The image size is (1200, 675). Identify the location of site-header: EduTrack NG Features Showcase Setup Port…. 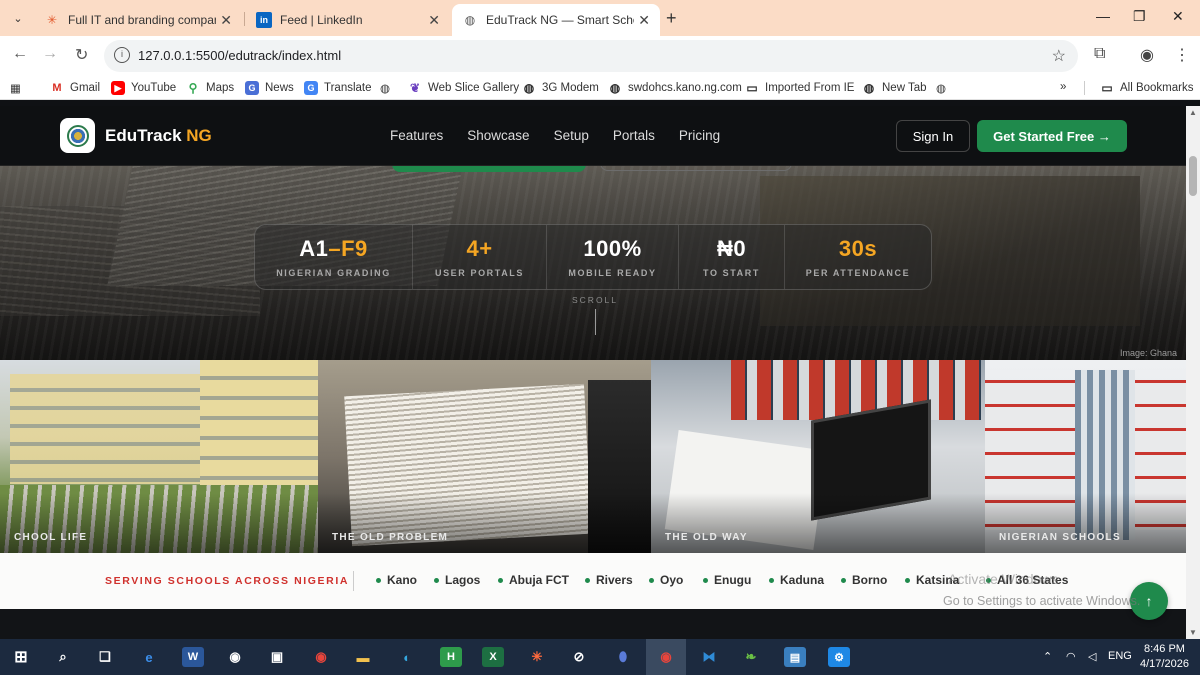
(593, 136).